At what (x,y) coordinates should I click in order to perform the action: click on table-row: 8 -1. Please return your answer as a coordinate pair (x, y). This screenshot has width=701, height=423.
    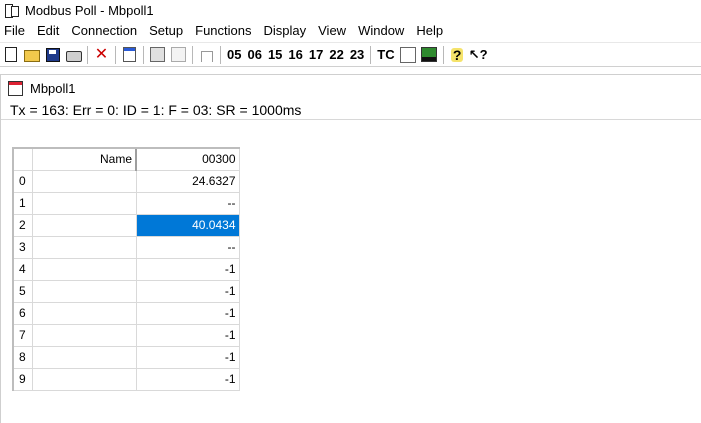
    Looking at the image, I should click on (126, 357).